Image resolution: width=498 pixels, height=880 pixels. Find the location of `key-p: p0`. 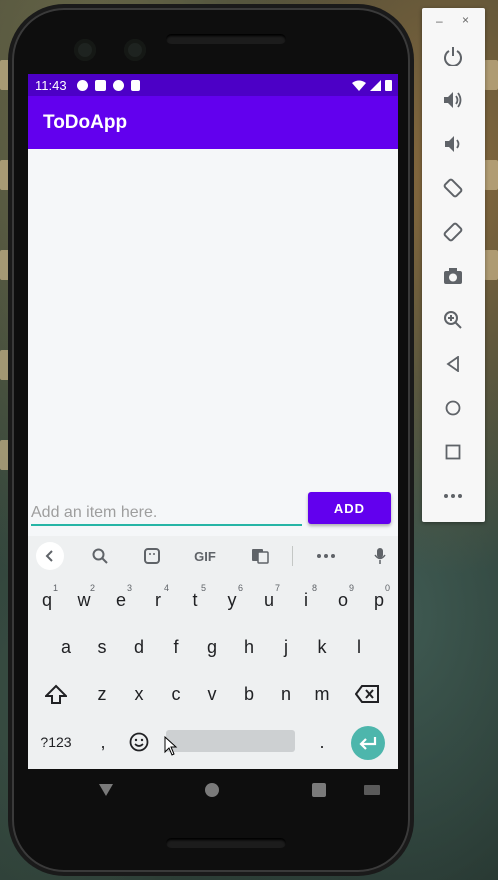

key-p: p0 is located at coordinates (379, 600).